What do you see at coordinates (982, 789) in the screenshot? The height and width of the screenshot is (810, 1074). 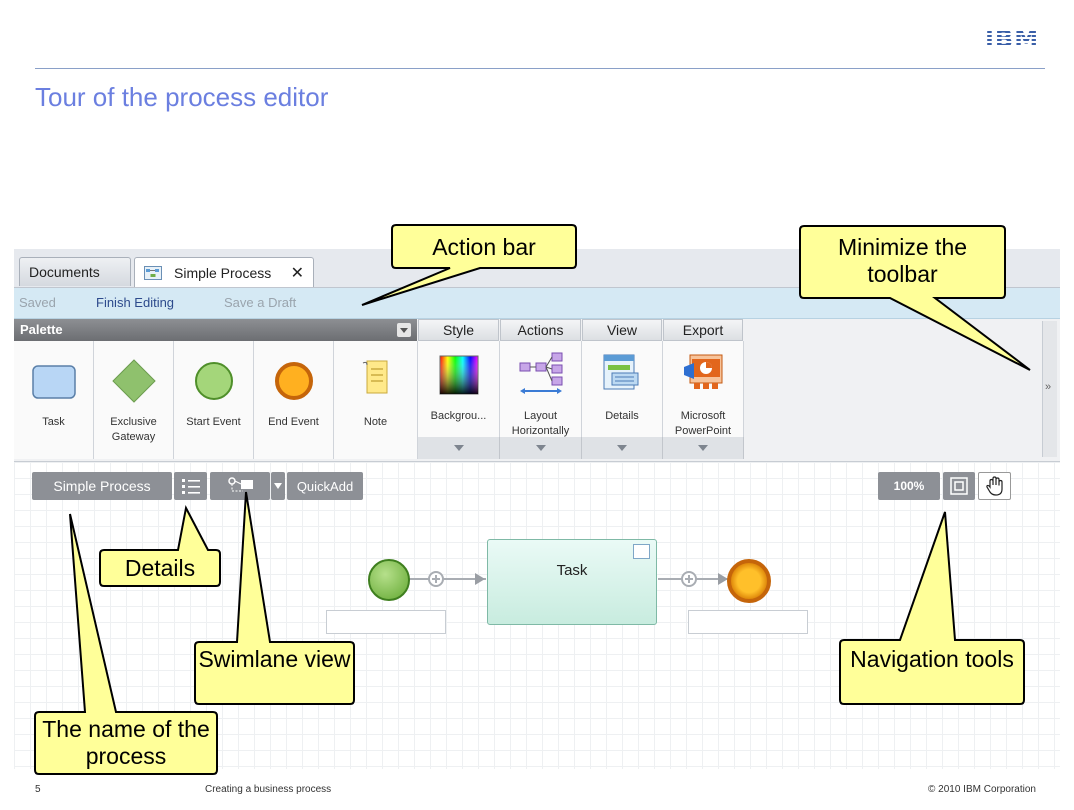 I see `copyright: © 2010 IBM Corporation` at bounding box center [982, 789].